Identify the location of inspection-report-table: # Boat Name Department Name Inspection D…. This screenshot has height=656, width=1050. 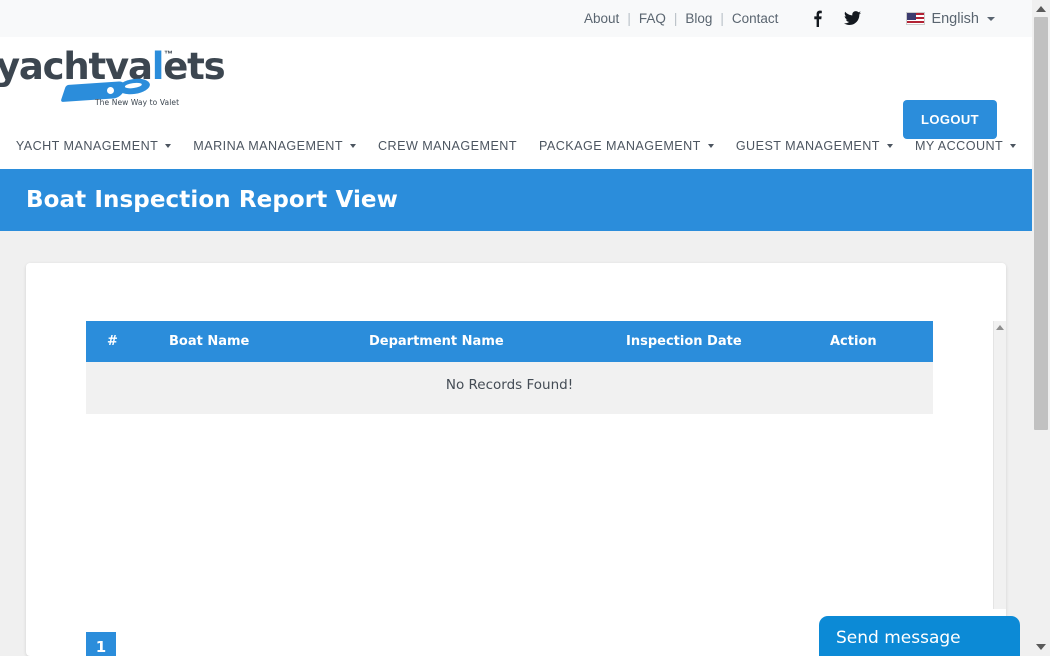
(509, 367).